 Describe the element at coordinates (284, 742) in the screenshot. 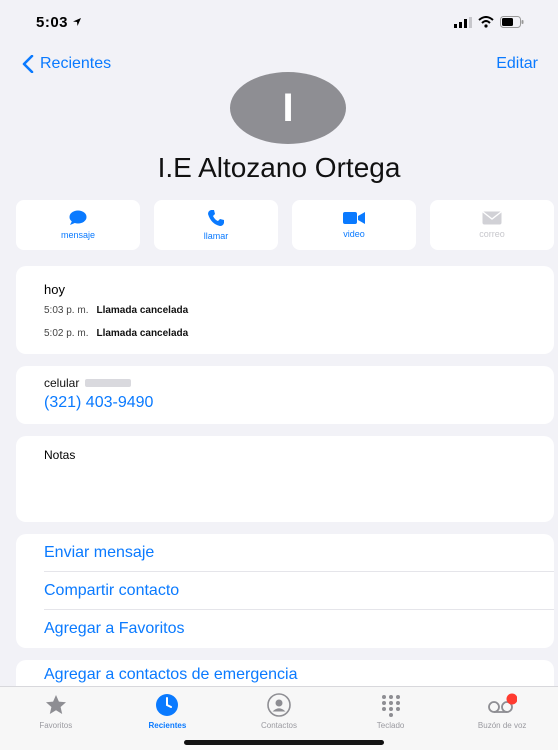

I see `home-indicator` at that location.